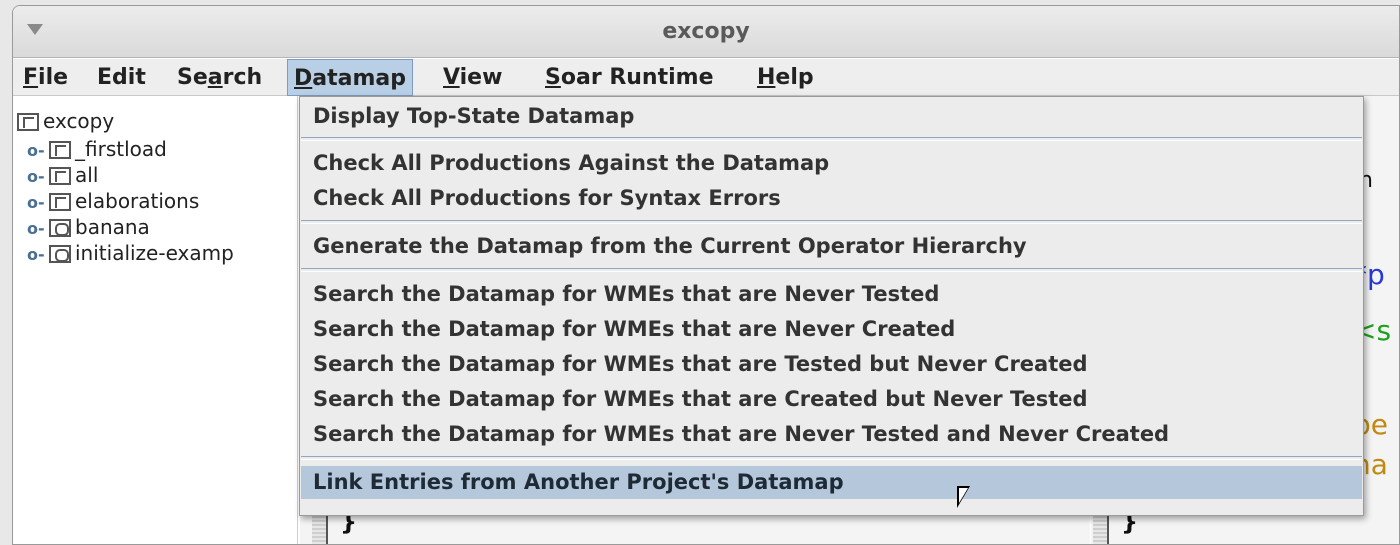 The width and height of the screenshot is (1400, 545). What do you see at coordinates (65, 121) in the screenshot?
I see `tree-root: excopy` at bounding box center [65, 121].